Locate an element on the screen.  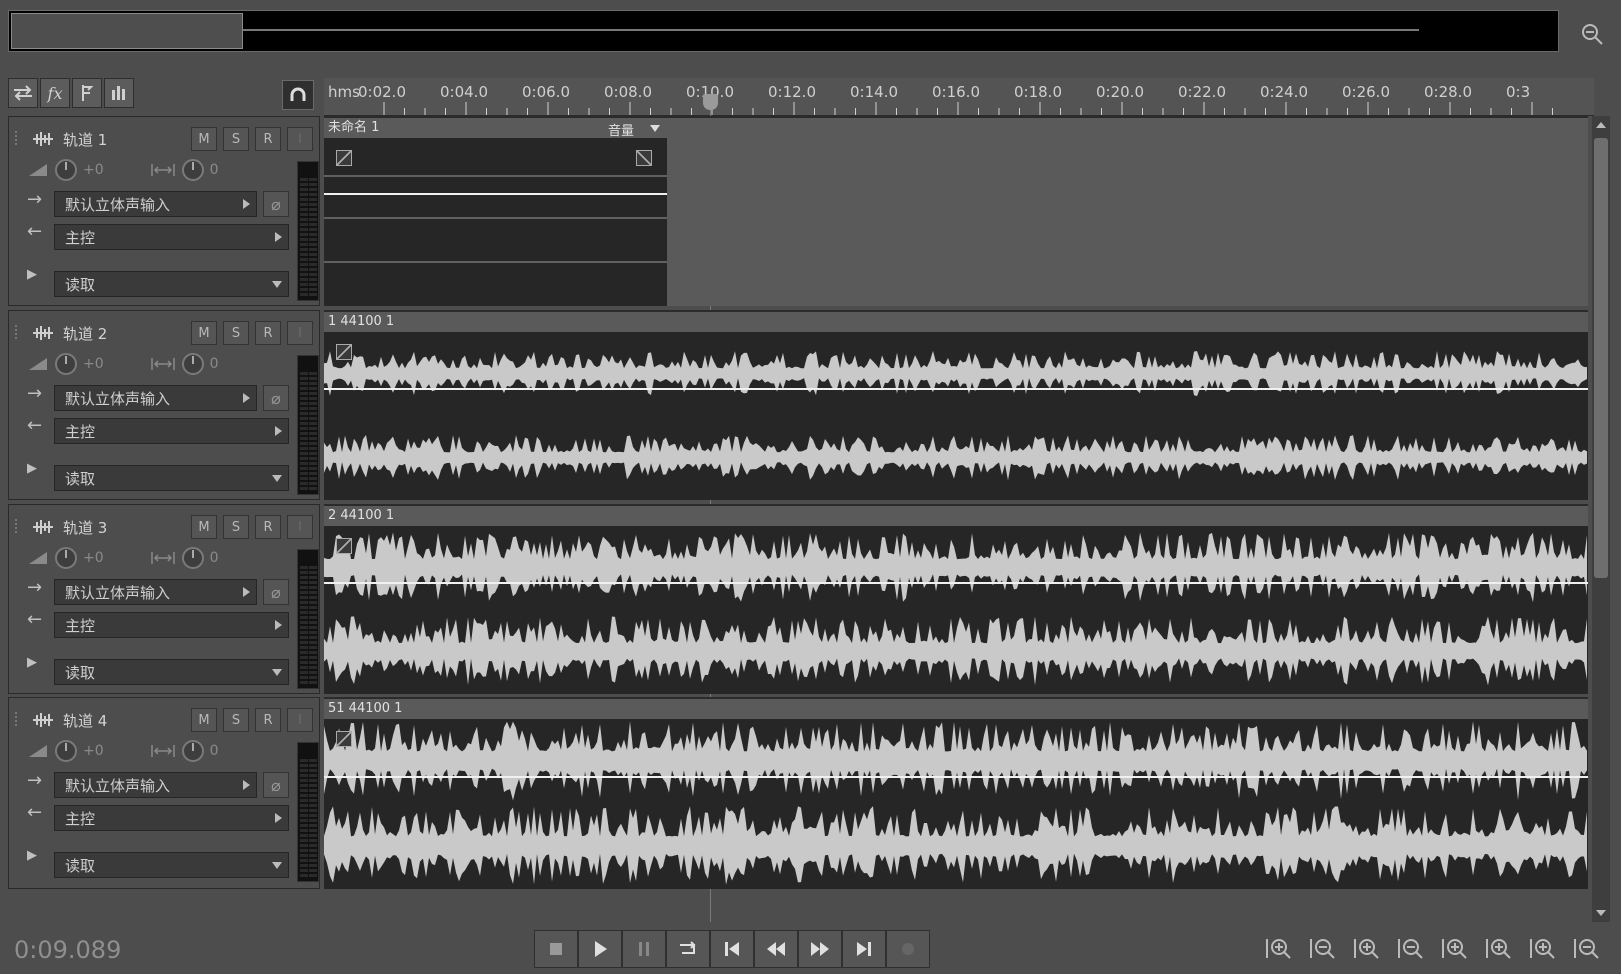
clip-envelope-param: 音量 is located at coordinates (621, 129).